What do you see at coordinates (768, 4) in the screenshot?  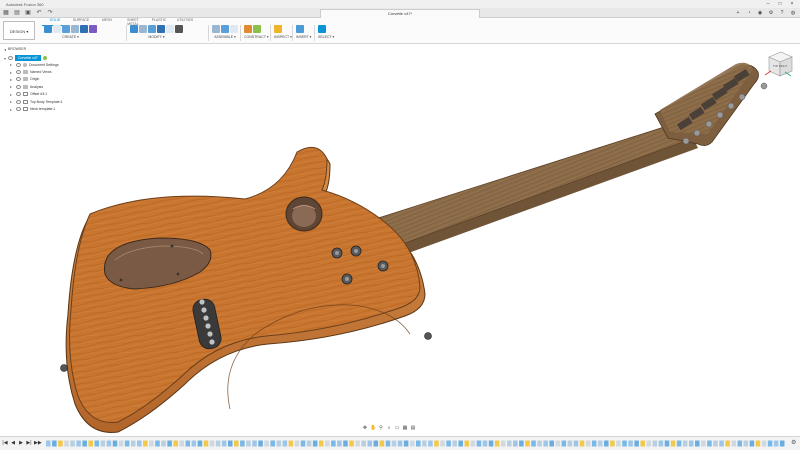 I see `minimize-button: –` at bounding box center [768, 4].